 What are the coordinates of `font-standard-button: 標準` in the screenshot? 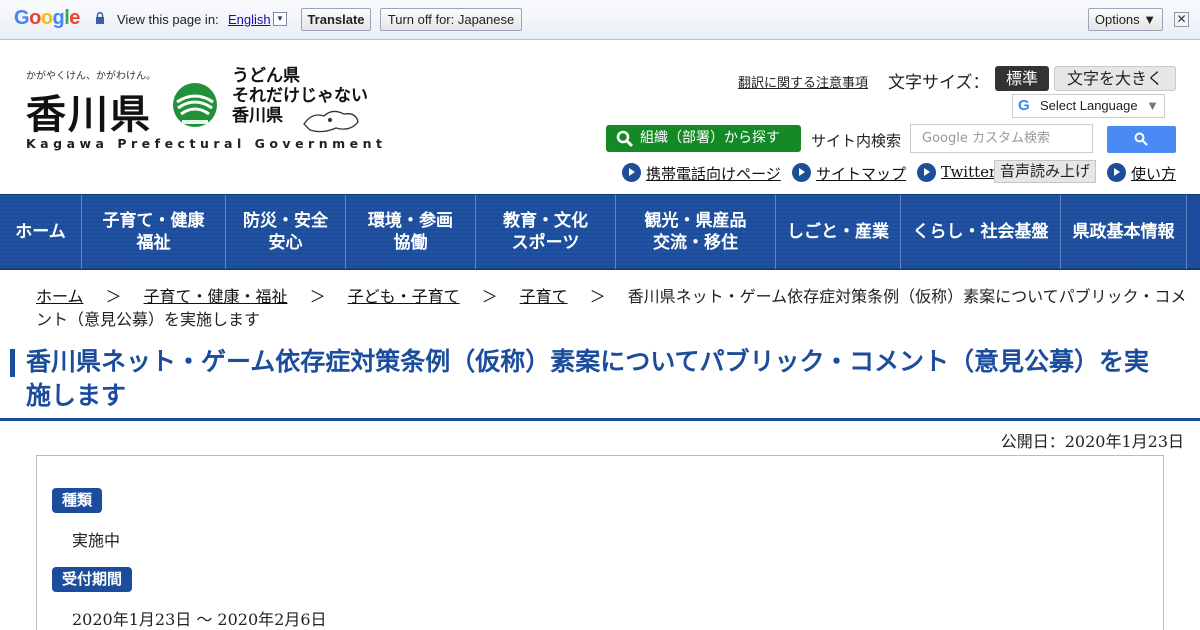 It's located at (1022, 78).